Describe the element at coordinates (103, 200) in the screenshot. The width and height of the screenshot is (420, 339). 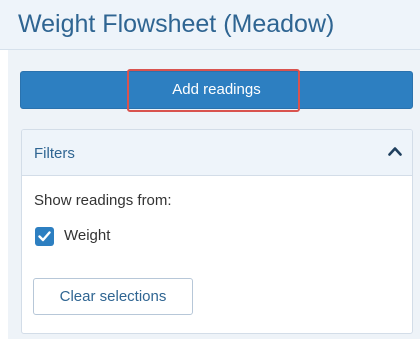
I see `show-readings-label: Show readings from:` at that location.